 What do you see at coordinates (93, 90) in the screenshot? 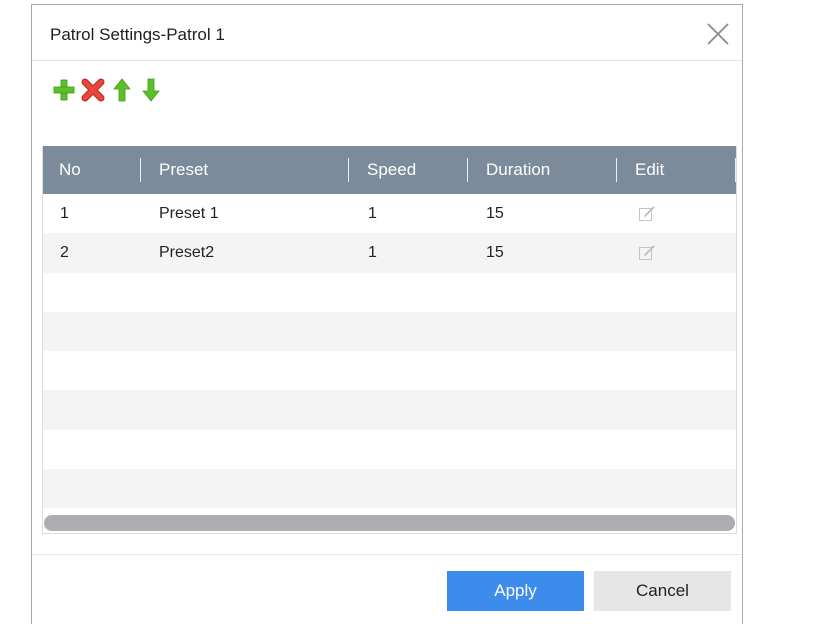
I see `delete-icon` at bounding box center [93, 90].